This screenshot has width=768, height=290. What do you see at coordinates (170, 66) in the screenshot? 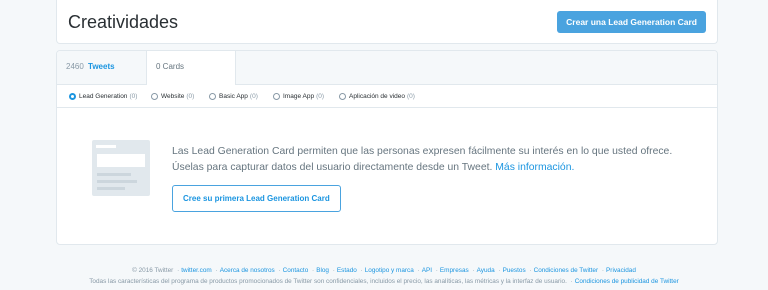
I see `tab-cards-label: 0 Cards` at bounding box center [170, 66].